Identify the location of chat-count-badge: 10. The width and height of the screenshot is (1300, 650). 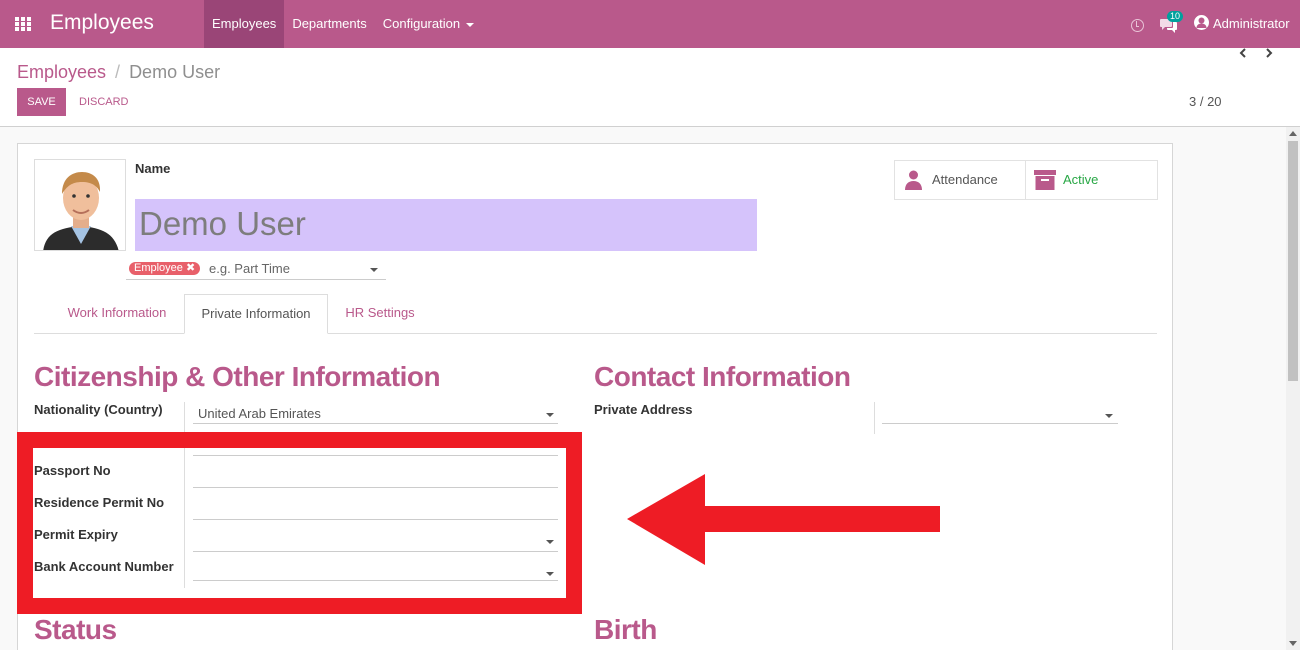
(1175, 16).